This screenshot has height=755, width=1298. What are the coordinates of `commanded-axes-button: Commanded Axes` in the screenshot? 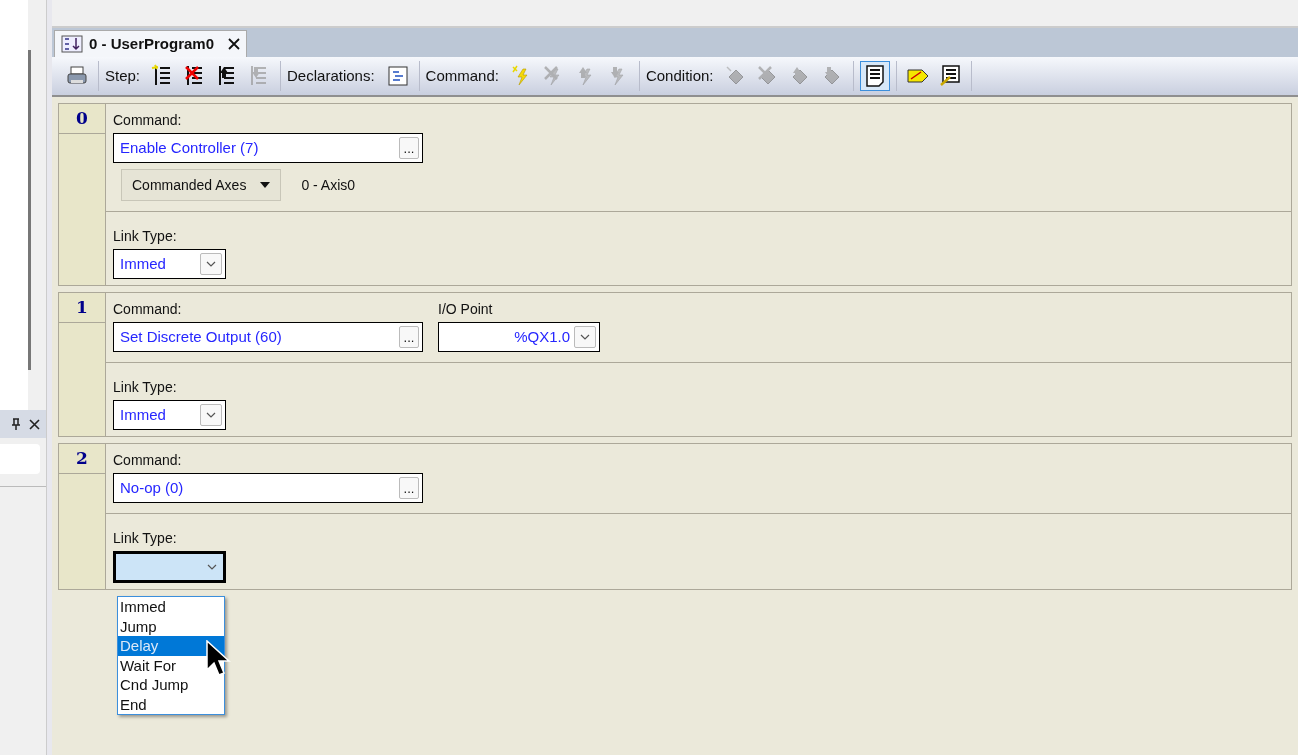 It's located at (201, 185).